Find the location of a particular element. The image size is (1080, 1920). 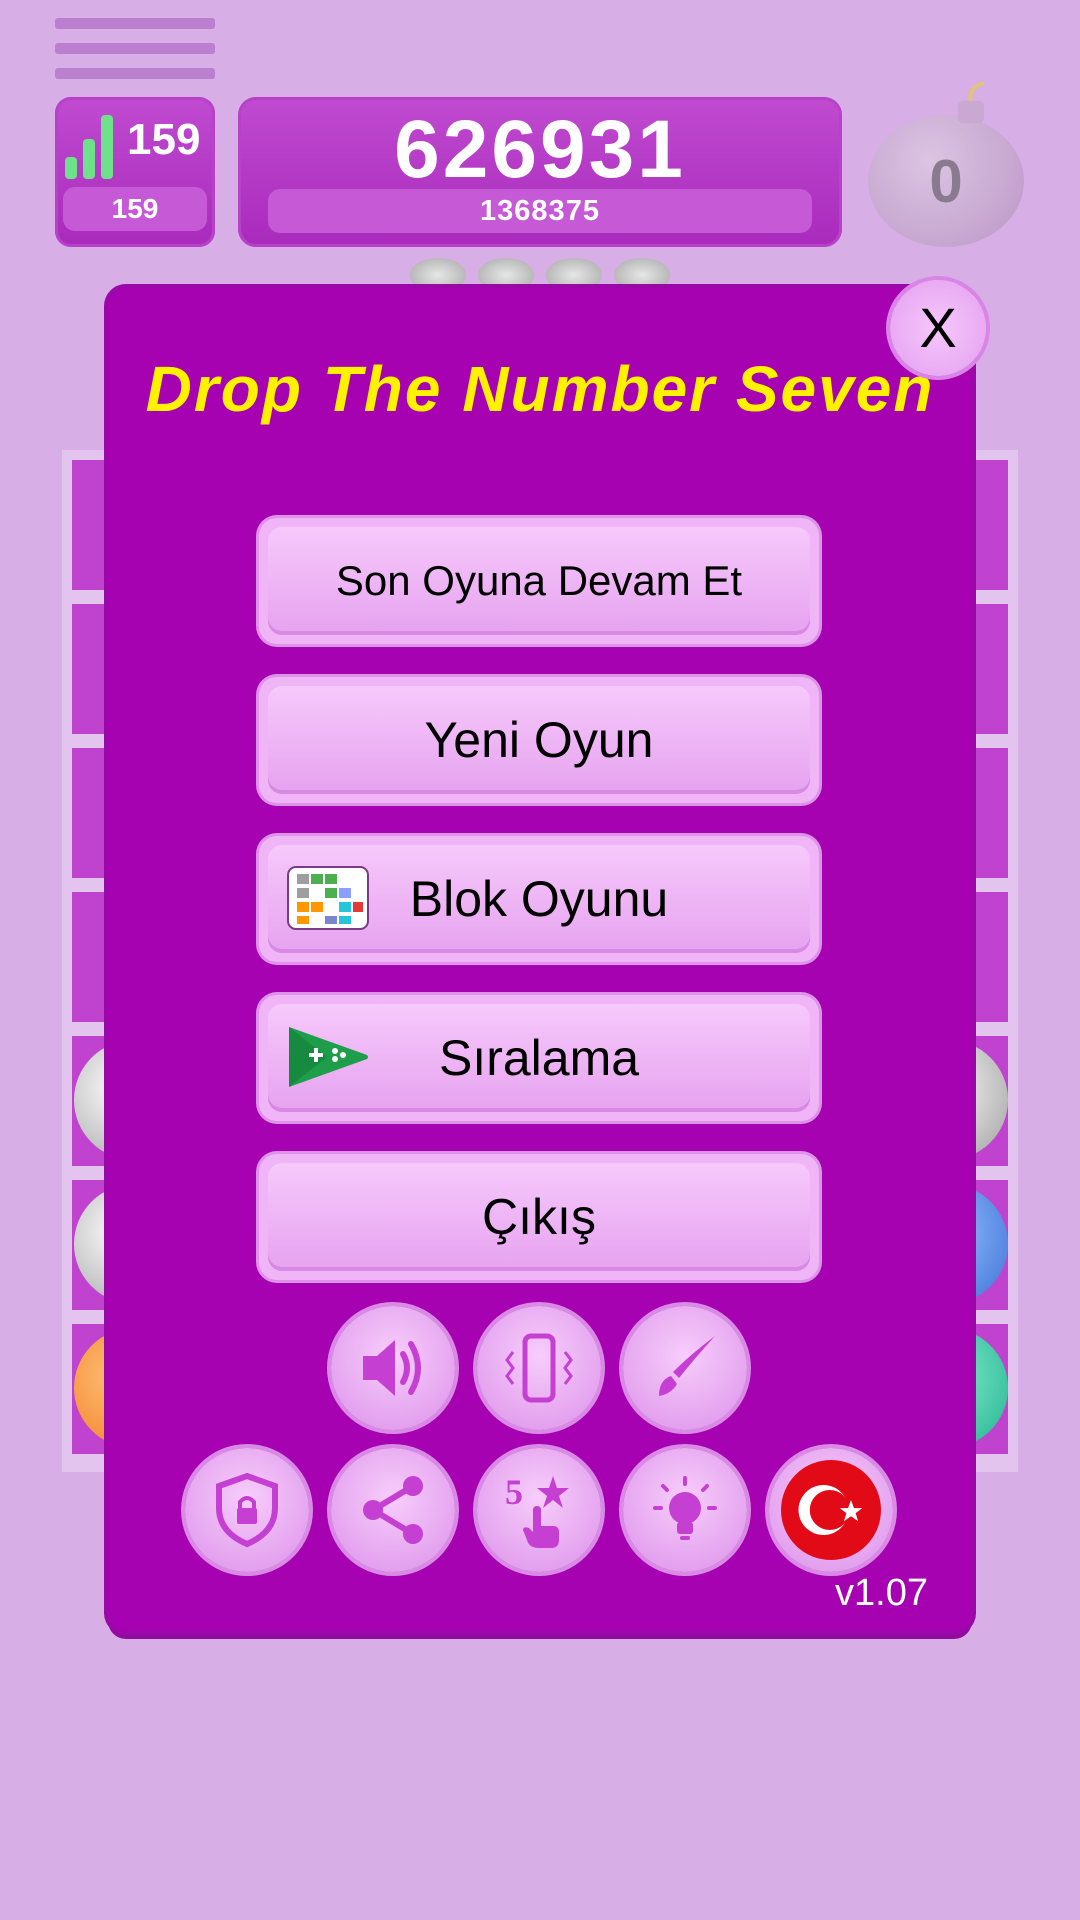

theme-brush-icon is located at coordinates (687, 1366).